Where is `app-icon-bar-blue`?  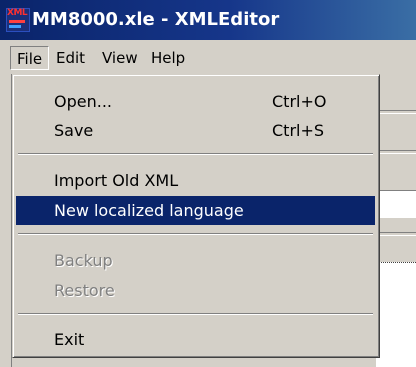 app-icon-bar-blue is located at coordinates (15, 26).